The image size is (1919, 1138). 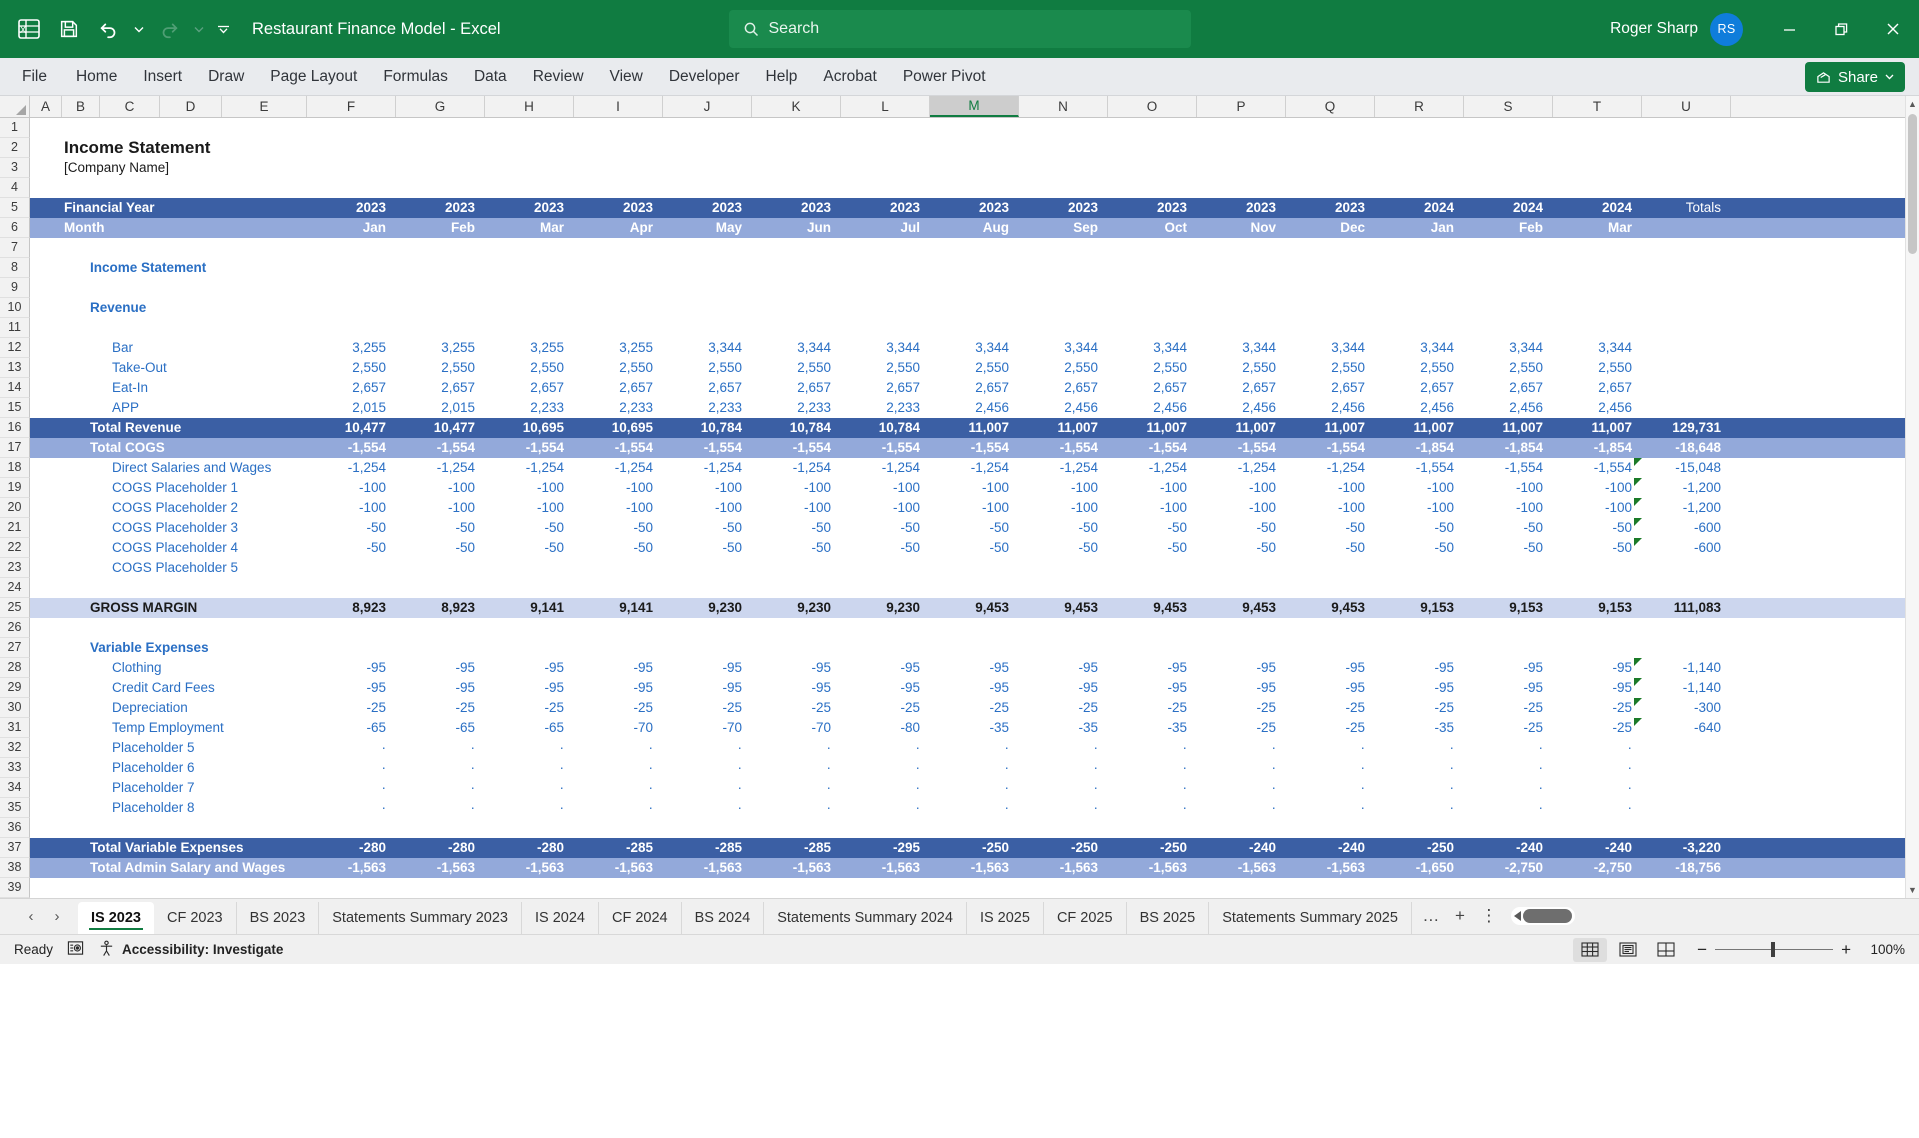 I want to click on cell-O18: -1,254, so click(x=1152, y=468).